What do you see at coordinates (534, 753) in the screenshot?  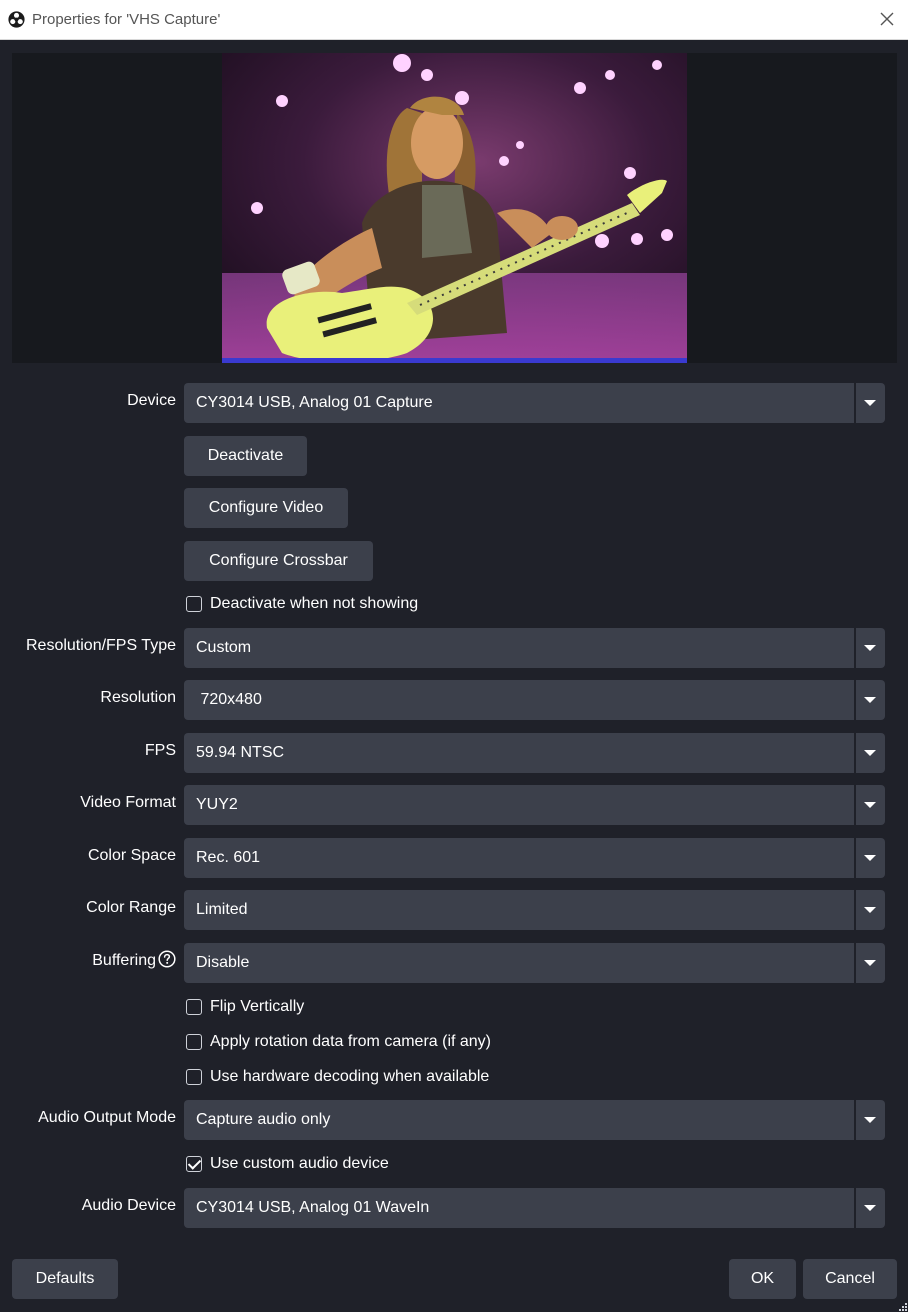 I see `fps-select: 59.94 NTSC` at bounding box center [534, 753].